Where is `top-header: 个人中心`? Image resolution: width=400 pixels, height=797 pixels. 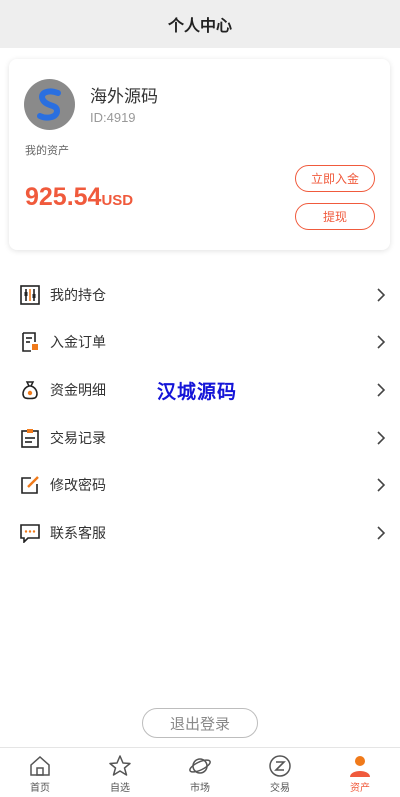
top-header: 个人中心 is located at coordinates (200, 24).